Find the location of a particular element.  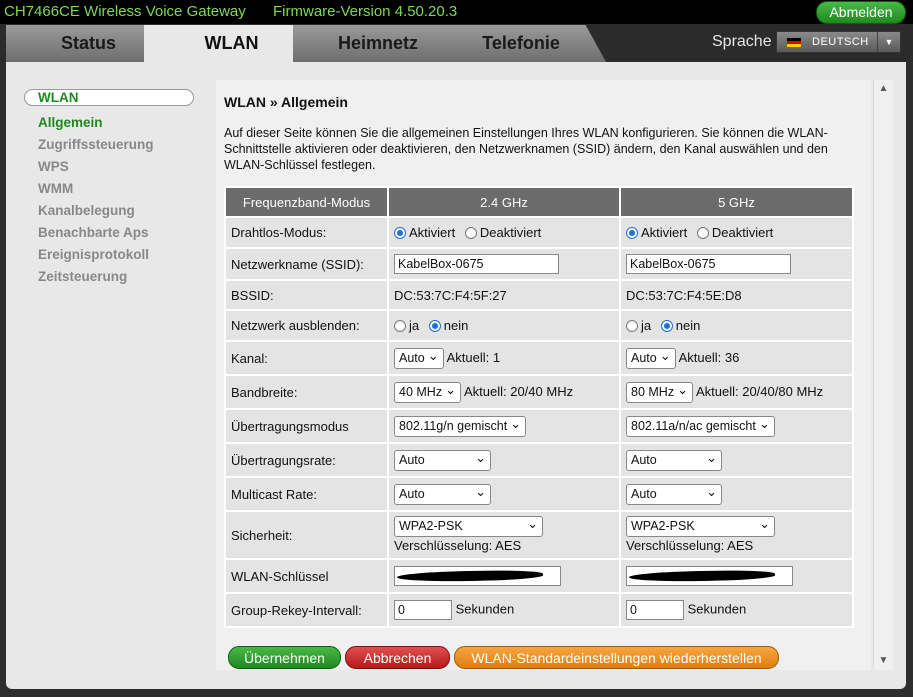

header-24ghz: 2.4 GHz is located at coordinates (504, 202).